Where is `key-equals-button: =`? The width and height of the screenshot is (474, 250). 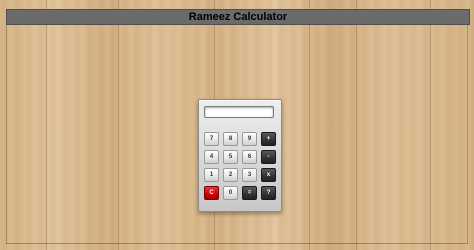
key-equals-button: = is located at coordinates (249, 193).